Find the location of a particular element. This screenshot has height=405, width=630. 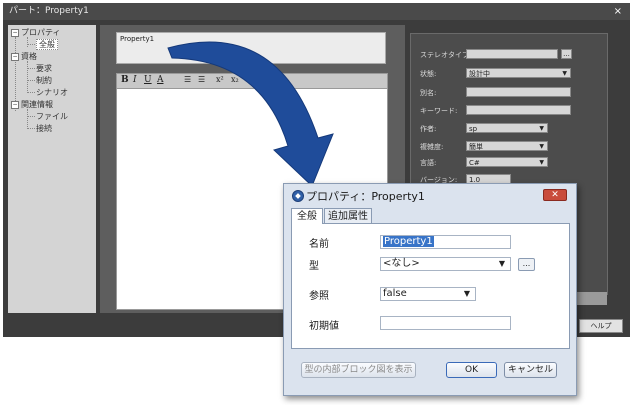

dialog-titlebar: プロパティ：Property1 ✕ is located at coordinates (430, 195).